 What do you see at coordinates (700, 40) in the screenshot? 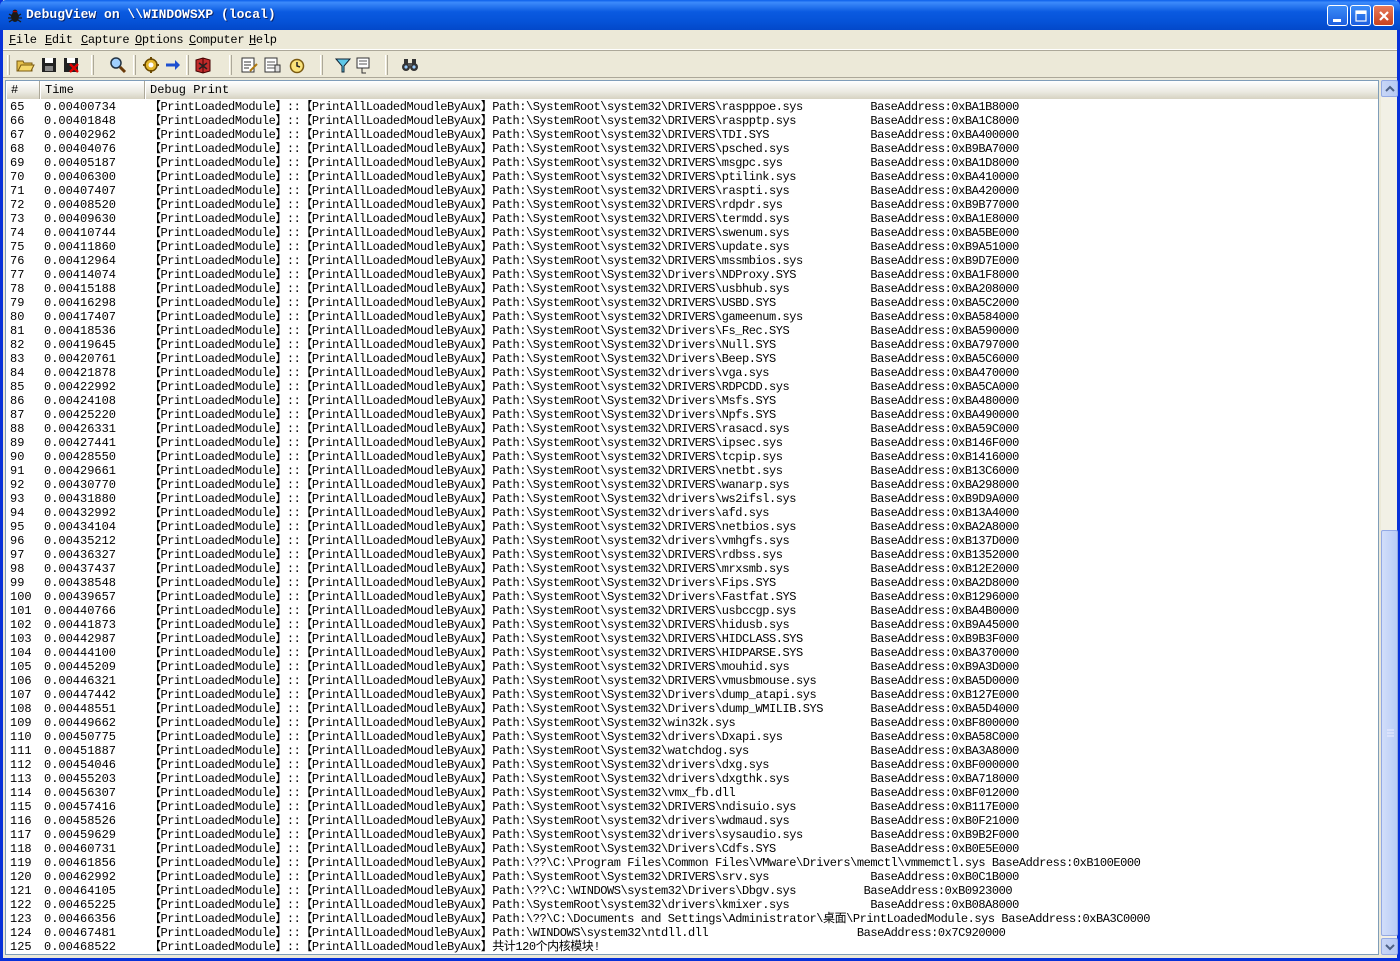
I see `menu-bar: File Edit Capture Options Computer Help` at bounding box center [700, 40].